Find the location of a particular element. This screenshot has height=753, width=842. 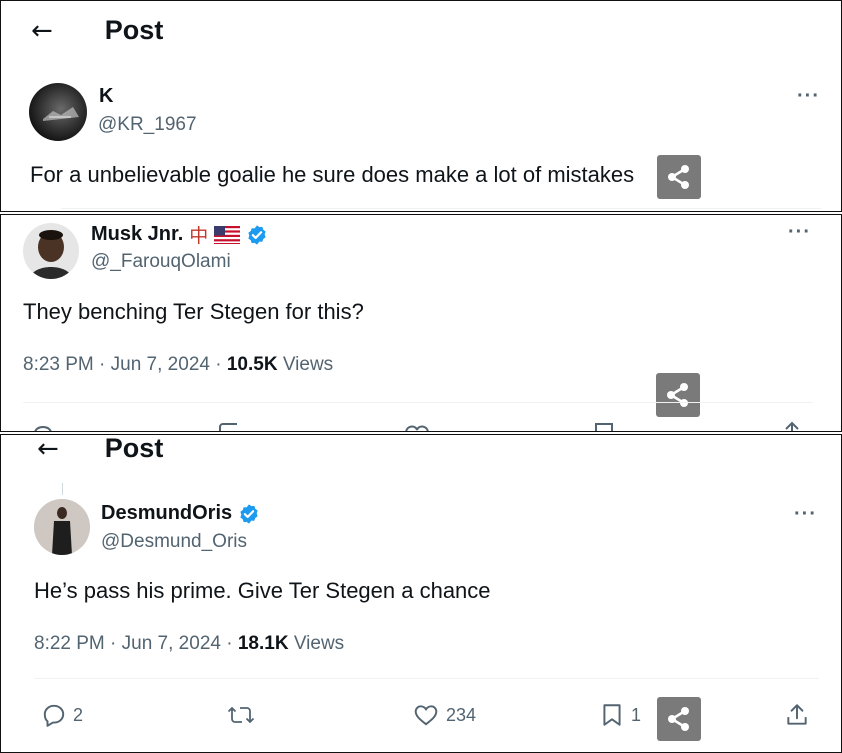

author-name: Musk Jnr. is located at coordinates (137, 234).